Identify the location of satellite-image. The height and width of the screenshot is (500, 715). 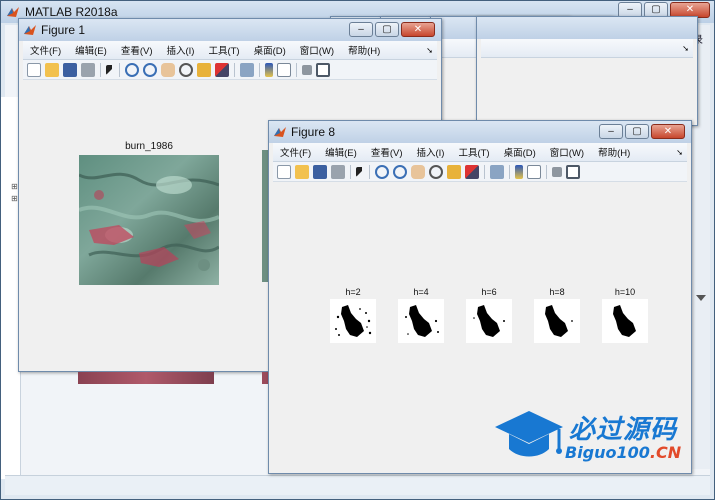
(149, 220).